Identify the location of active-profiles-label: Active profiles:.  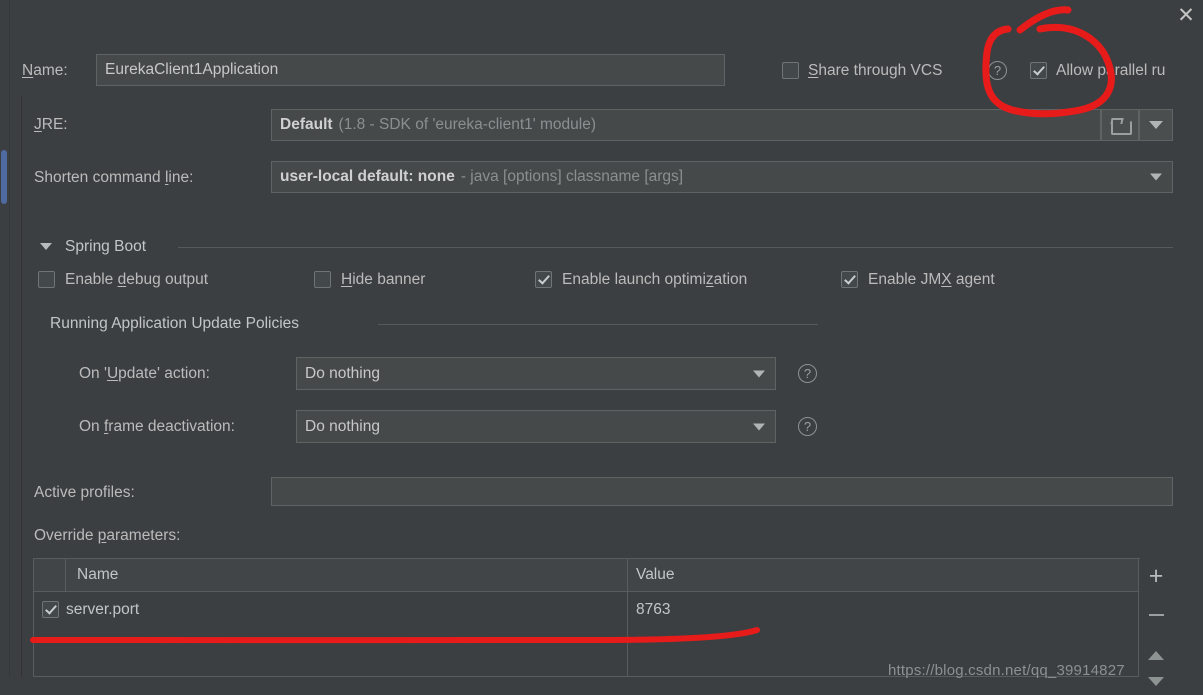
(84, 492).